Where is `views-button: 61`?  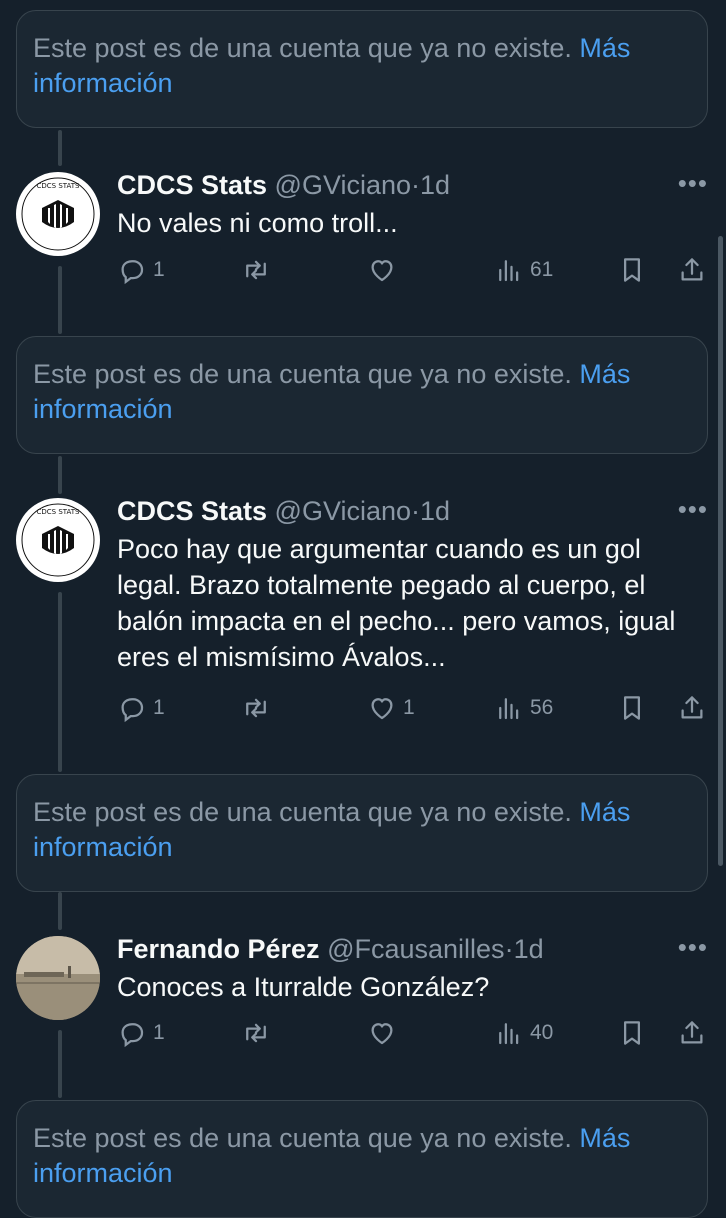
views-button: 61 is located at coordinates (523, 270).